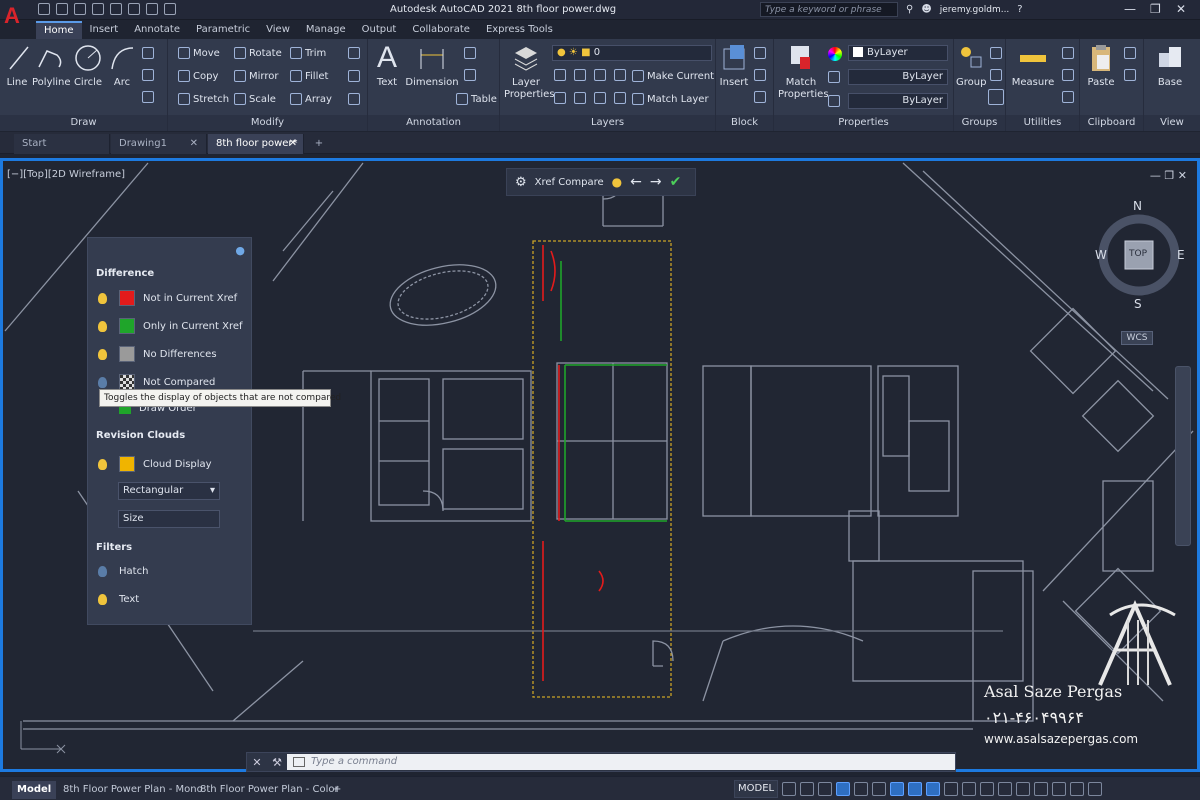 The height and width of the screenshot is (800, 1200). Describe the element at coordinates (1130, 53) in the screenshot. I see `cut-icon` at that location.